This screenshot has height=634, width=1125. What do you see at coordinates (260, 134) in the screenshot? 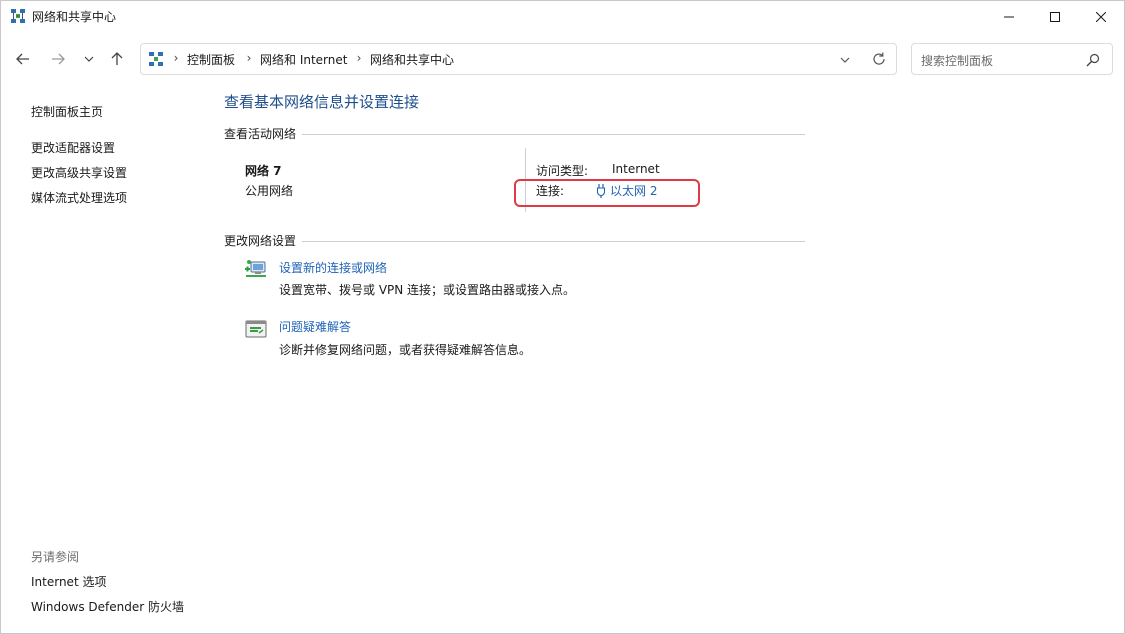
I see `active-networks-label: 查看活动网络` at bounding box center [260, 134].